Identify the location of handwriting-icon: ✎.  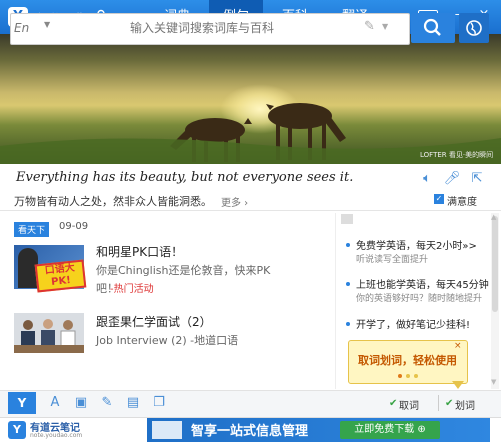
(369, 26).